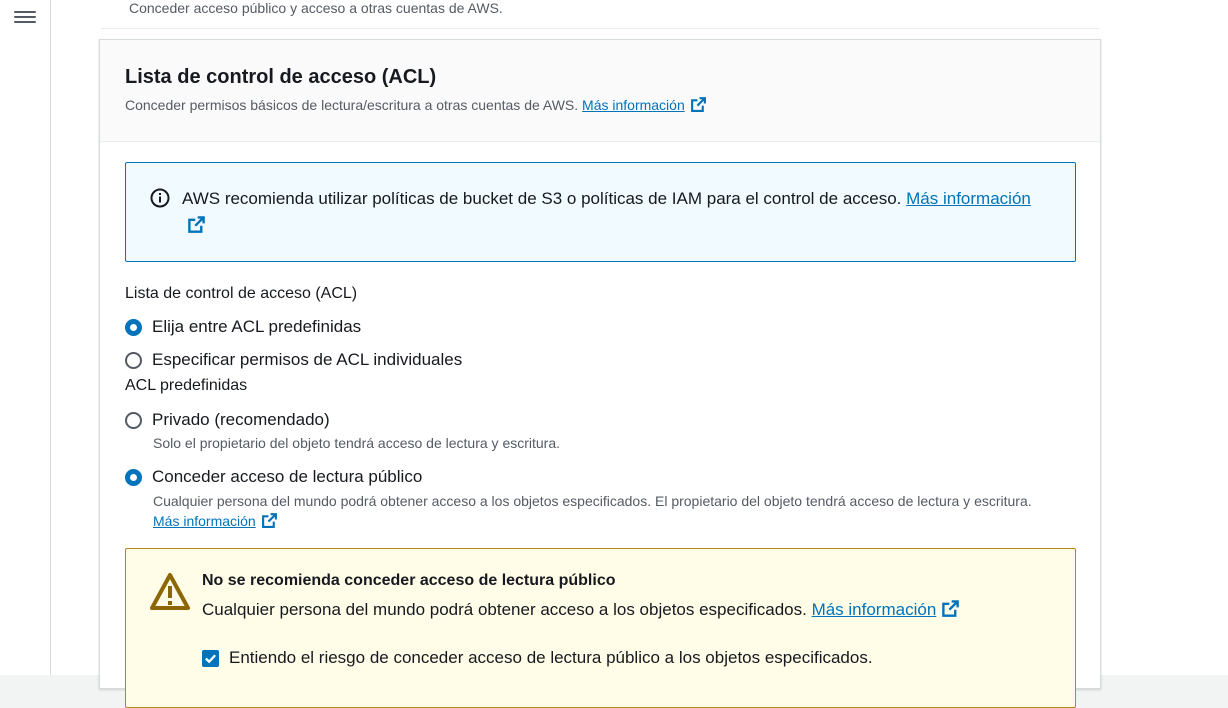  I want to click on public-read-more-info-link: Más información, so click(204, 521).